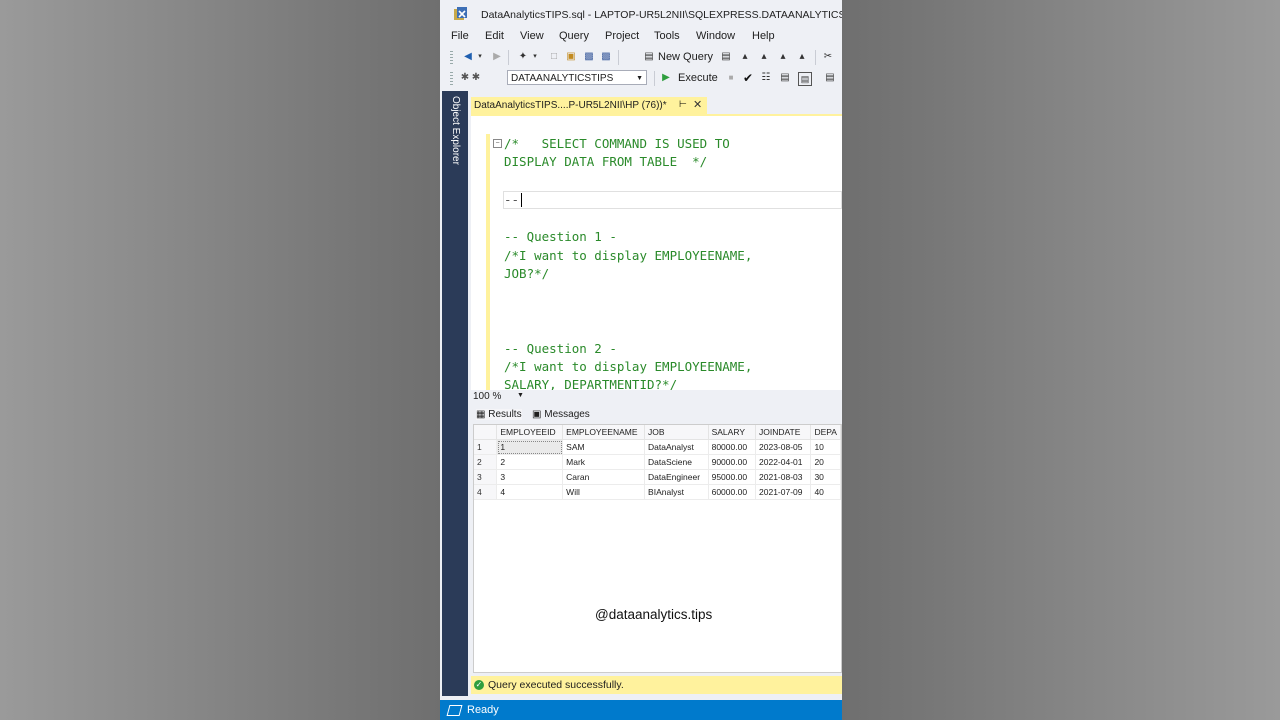  What do you see at coordinates (520, 395) in the screenshot?
I see `chevron-down-icon: ▼` at bounding box center [520, 395].